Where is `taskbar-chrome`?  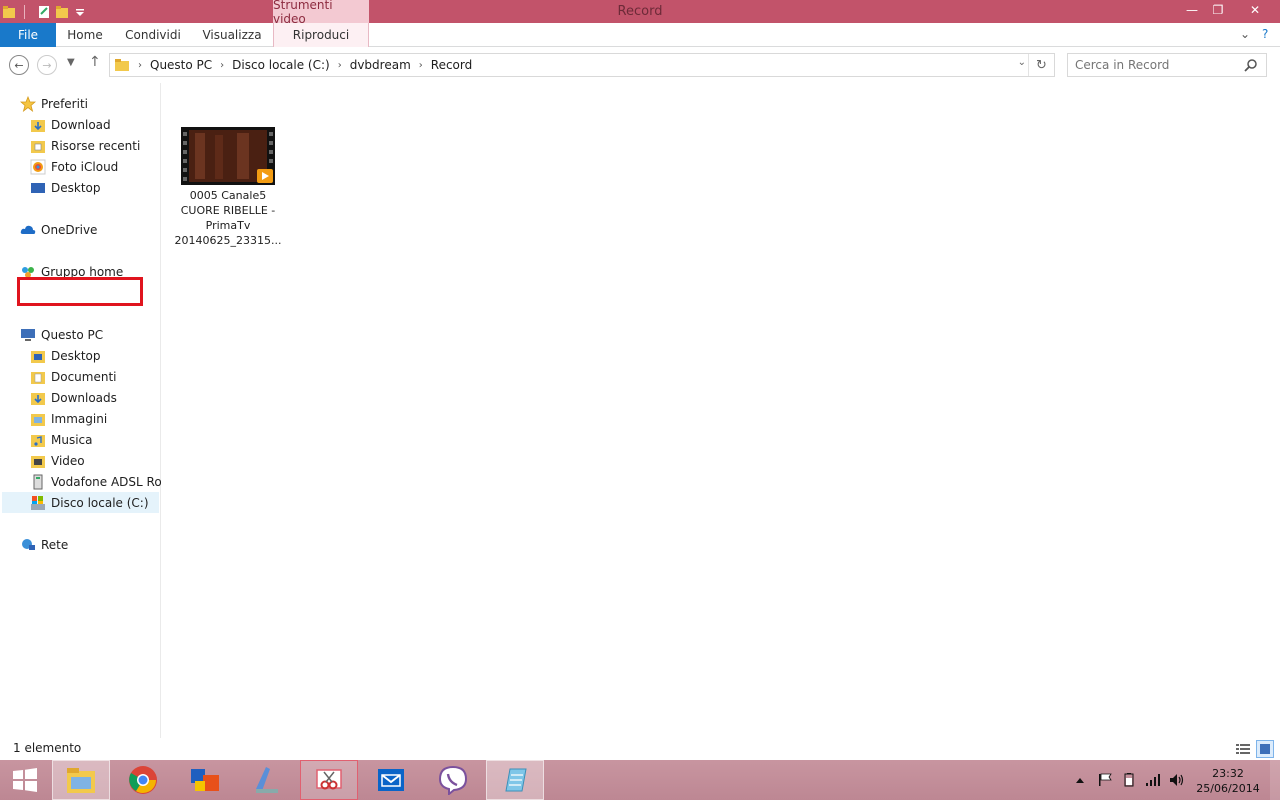
taskbar-chrome is located at coordinates (143, 780).